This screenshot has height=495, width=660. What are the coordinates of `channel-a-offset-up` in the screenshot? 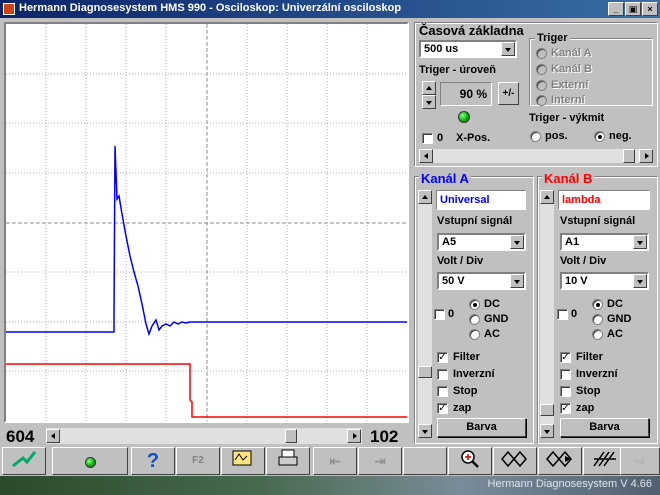 It's located at (425, 197).